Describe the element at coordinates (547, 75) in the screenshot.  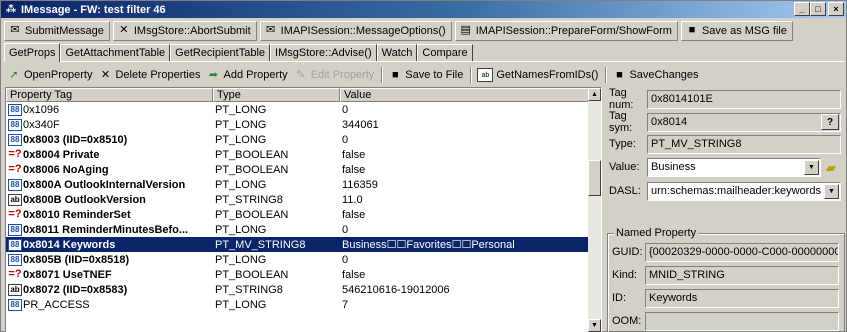
I see `get-names-label: GetNamesFromIDs()` at that location.